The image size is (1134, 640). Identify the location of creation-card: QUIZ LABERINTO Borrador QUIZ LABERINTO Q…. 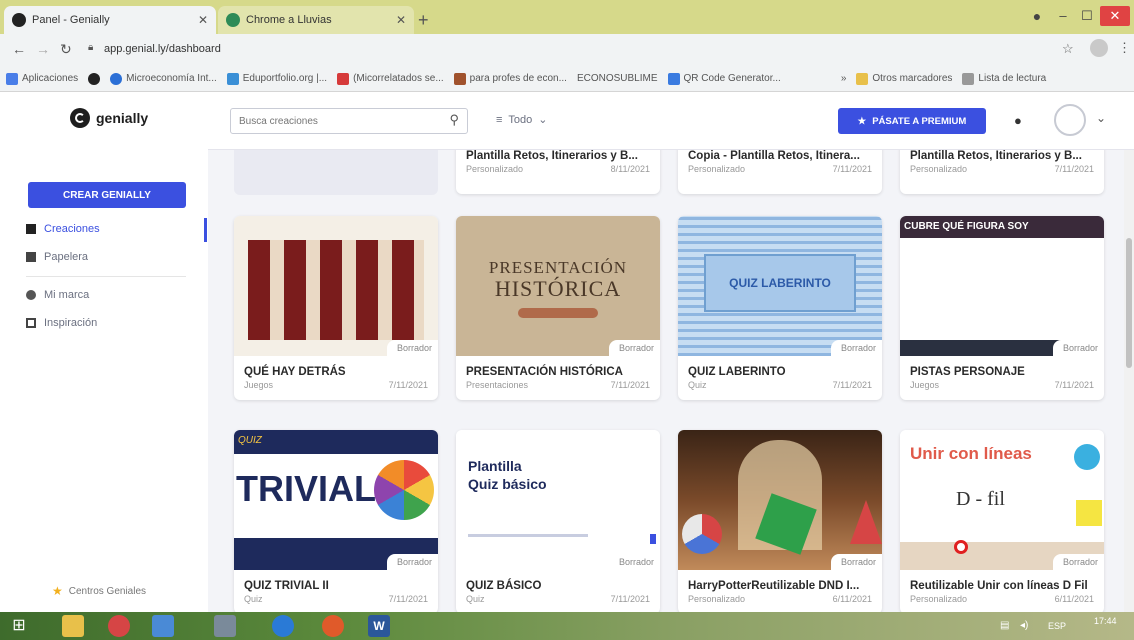
(780, 308).